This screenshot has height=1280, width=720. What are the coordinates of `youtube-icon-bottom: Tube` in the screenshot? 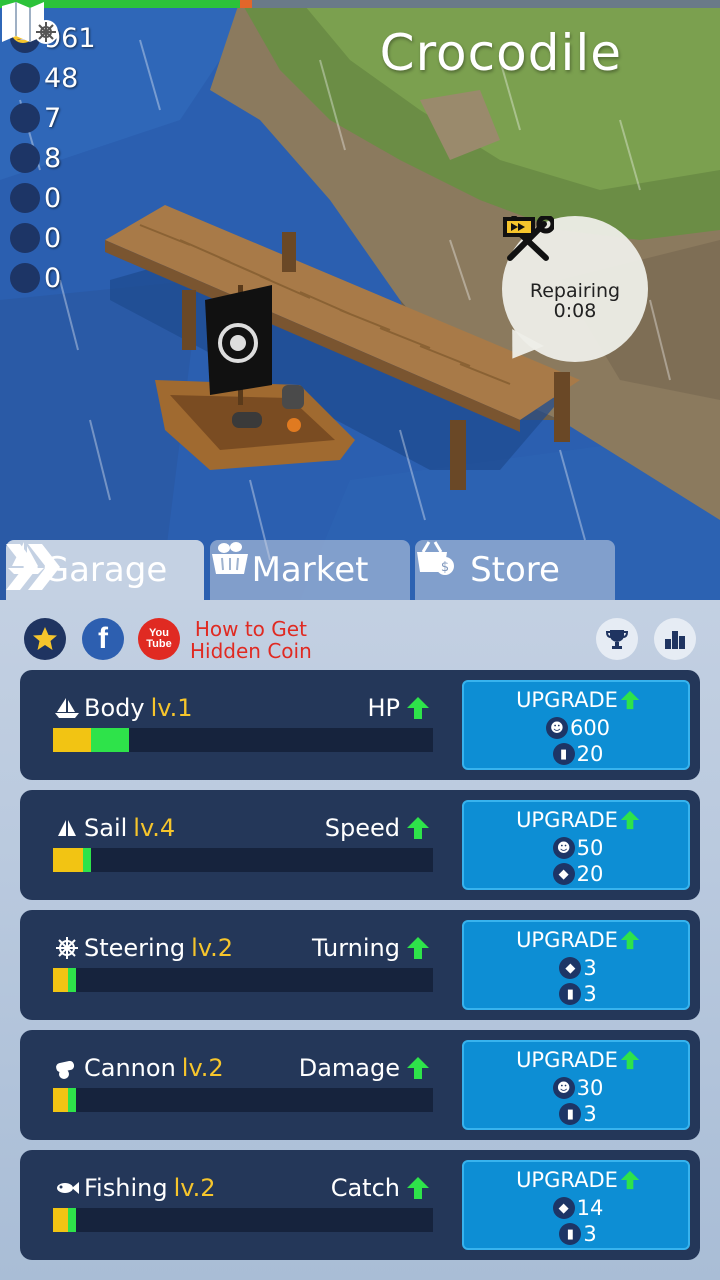 It's located at (159, 644).